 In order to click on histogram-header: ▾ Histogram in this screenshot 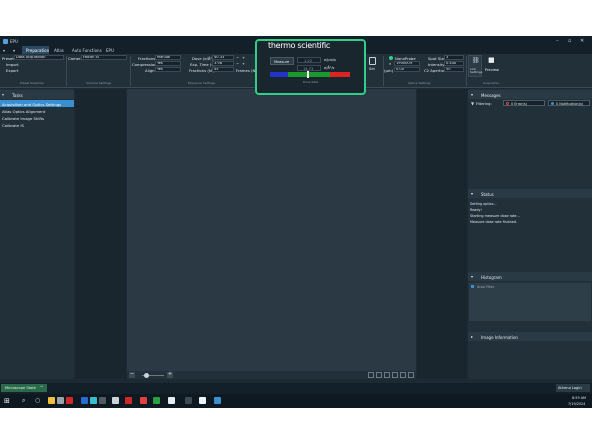, I will do `click(530, 276)`.